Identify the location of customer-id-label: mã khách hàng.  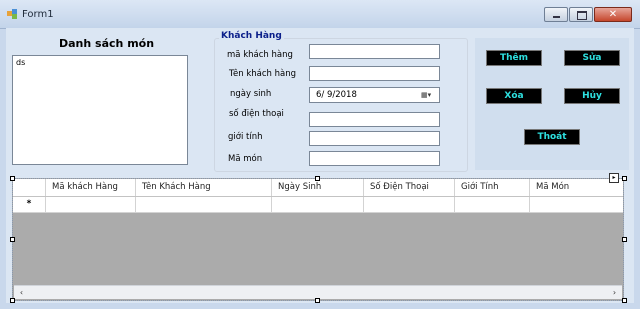
(260, 55).